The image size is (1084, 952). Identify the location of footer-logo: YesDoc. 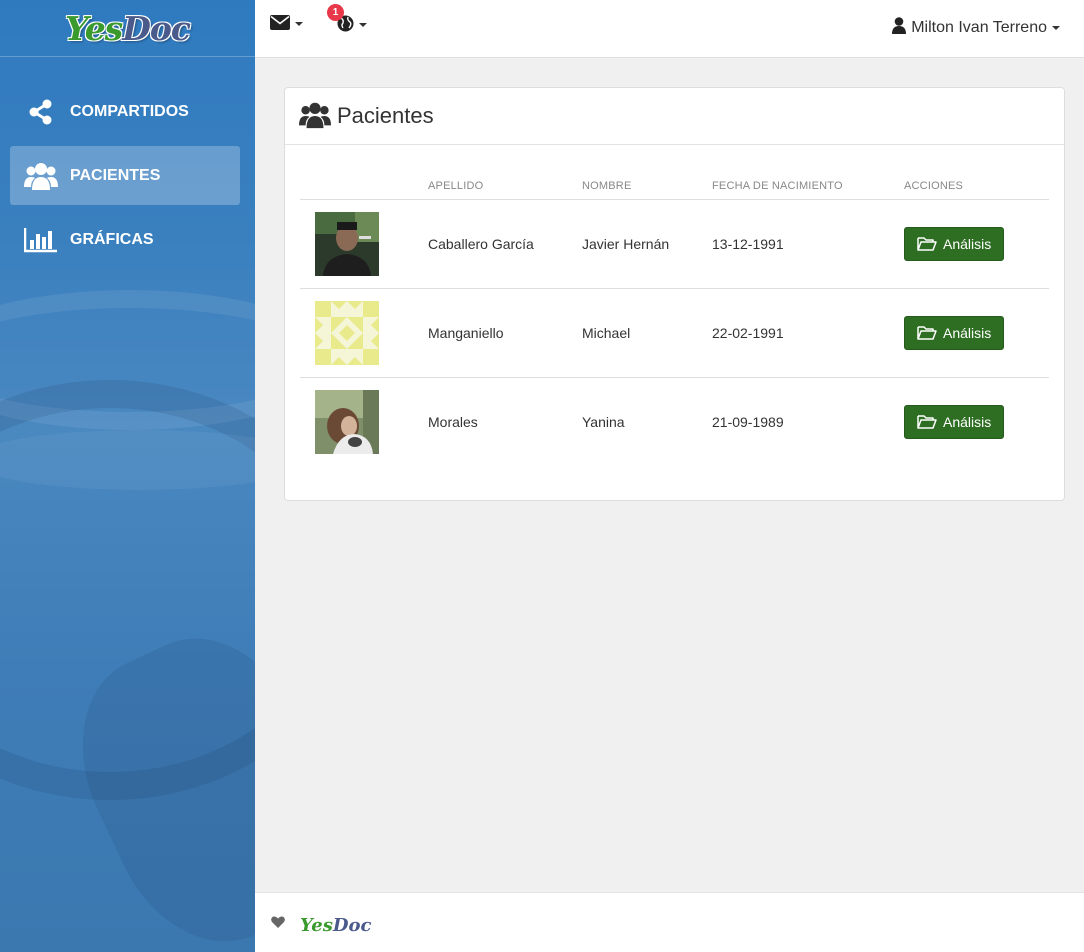
(335, 925).